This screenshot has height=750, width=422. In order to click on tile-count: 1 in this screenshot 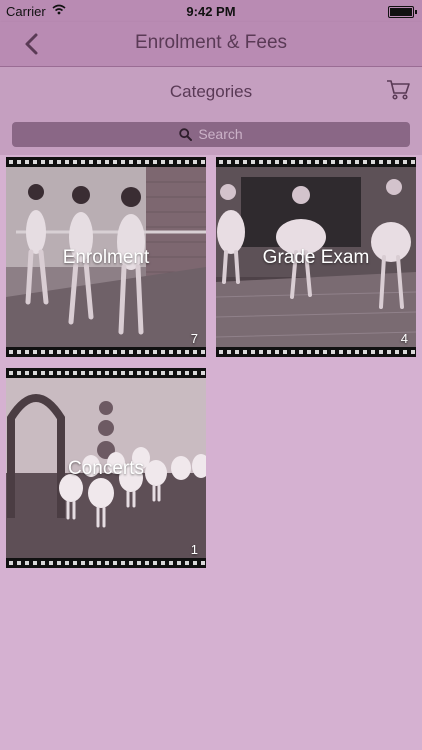, I will do `click(194, 549)`.